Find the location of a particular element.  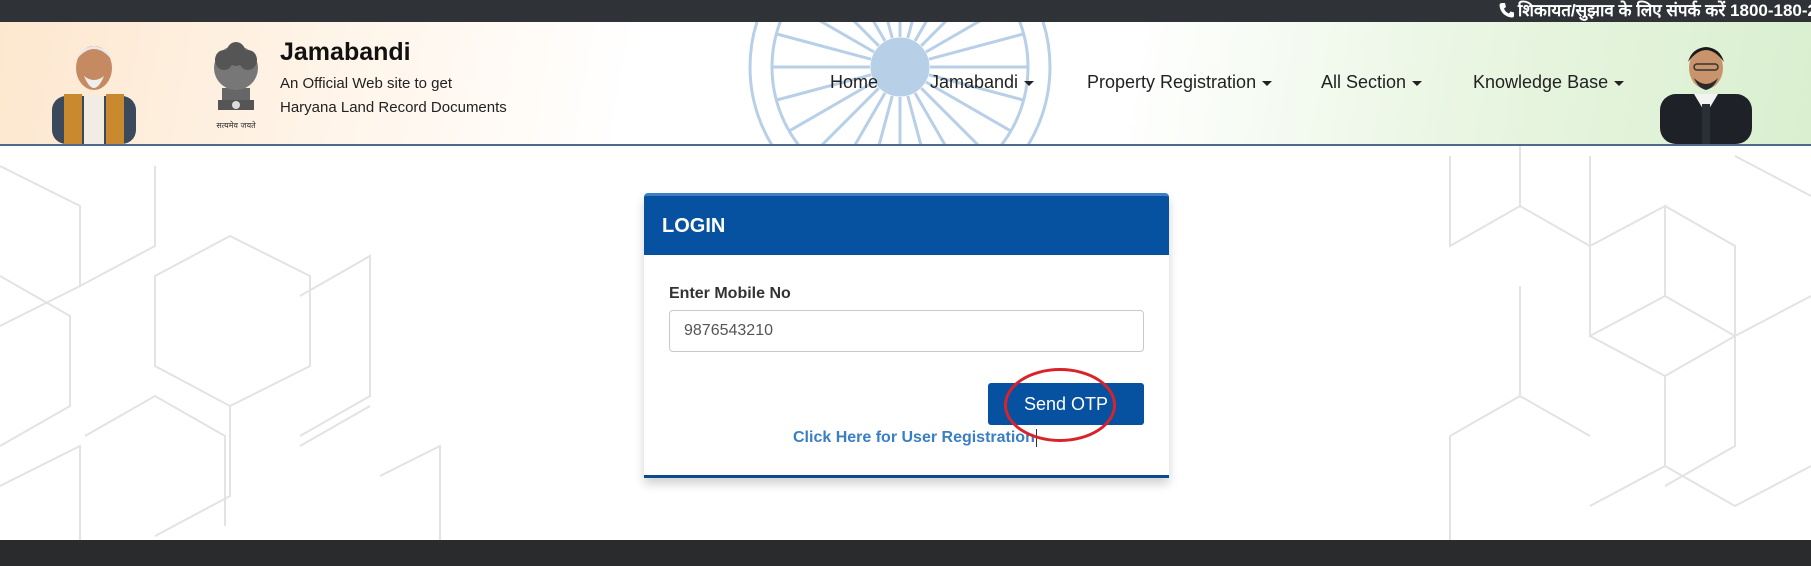

nav-item-property-registration: Property Registration is located at coordinates (1180, 82).